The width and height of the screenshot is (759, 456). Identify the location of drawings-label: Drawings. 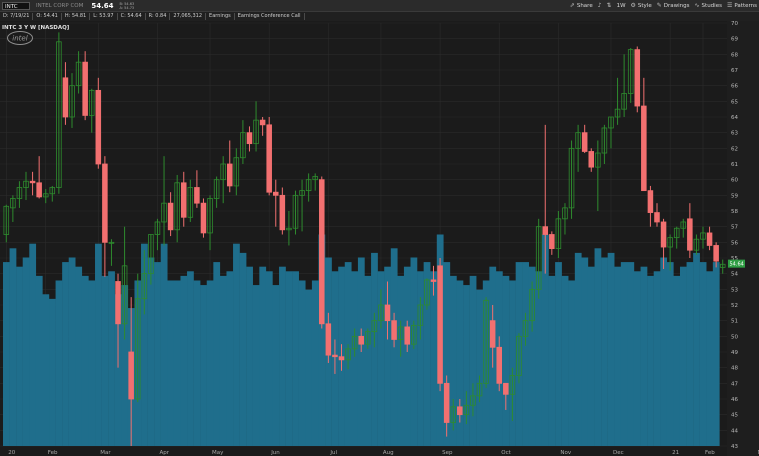
(676, 5).